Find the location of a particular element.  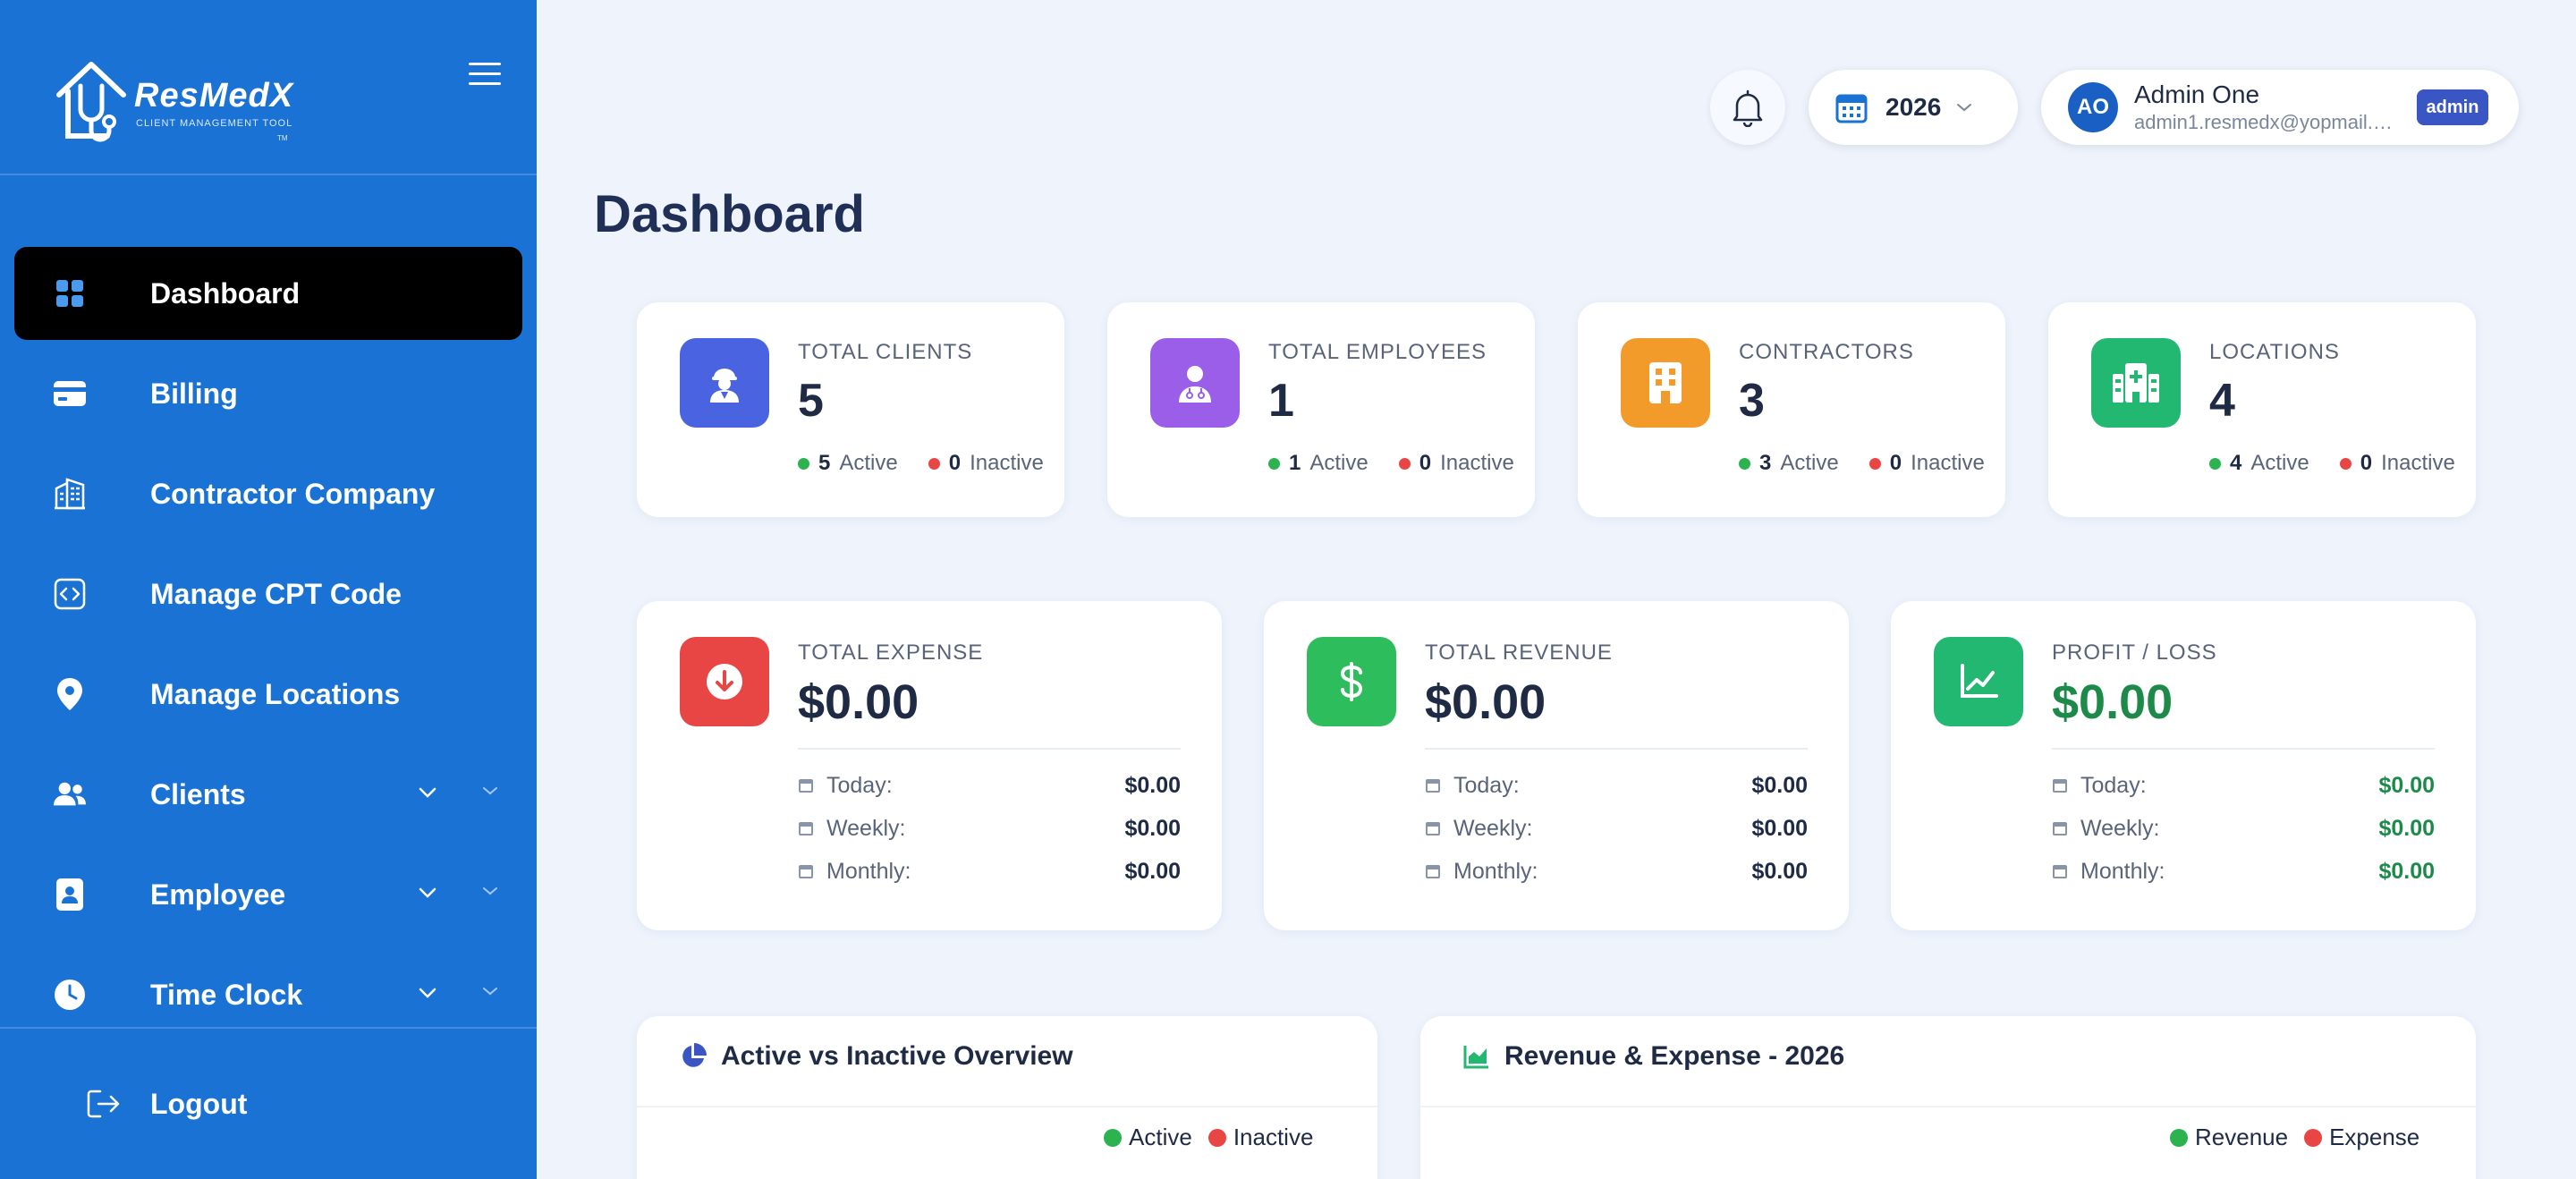

stat-title: TOTAL CLIENTS is located at coordinates (885, 352).